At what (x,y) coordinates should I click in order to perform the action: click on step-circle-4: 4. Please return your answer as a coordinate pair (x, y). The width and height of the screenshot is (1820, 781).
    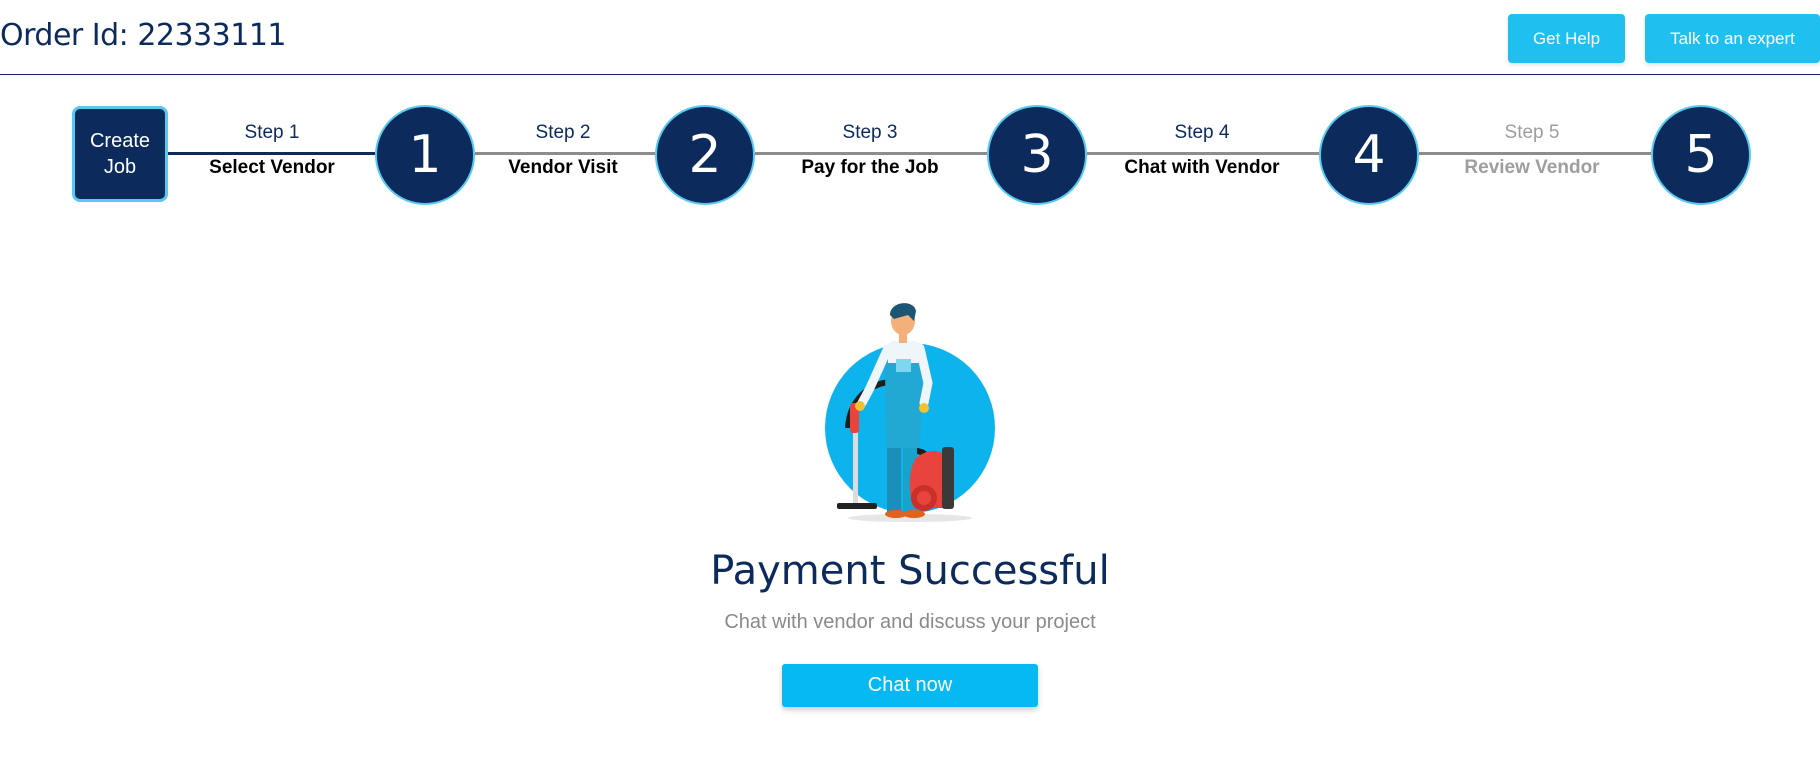
    Looking at the image, I should click on (1369, 155).